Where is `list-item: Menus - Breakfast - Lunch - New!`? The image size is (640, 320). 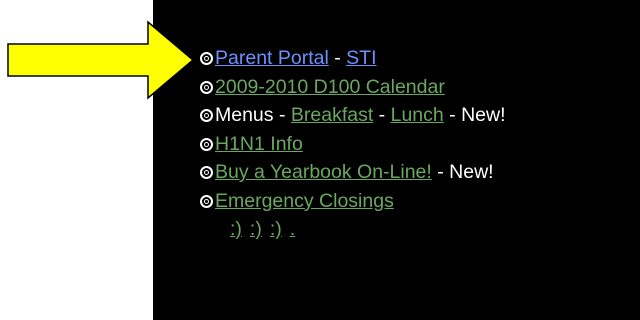
list-item: Menus - Breakfast - Lunch - New! is located at coordinates (420, 115).